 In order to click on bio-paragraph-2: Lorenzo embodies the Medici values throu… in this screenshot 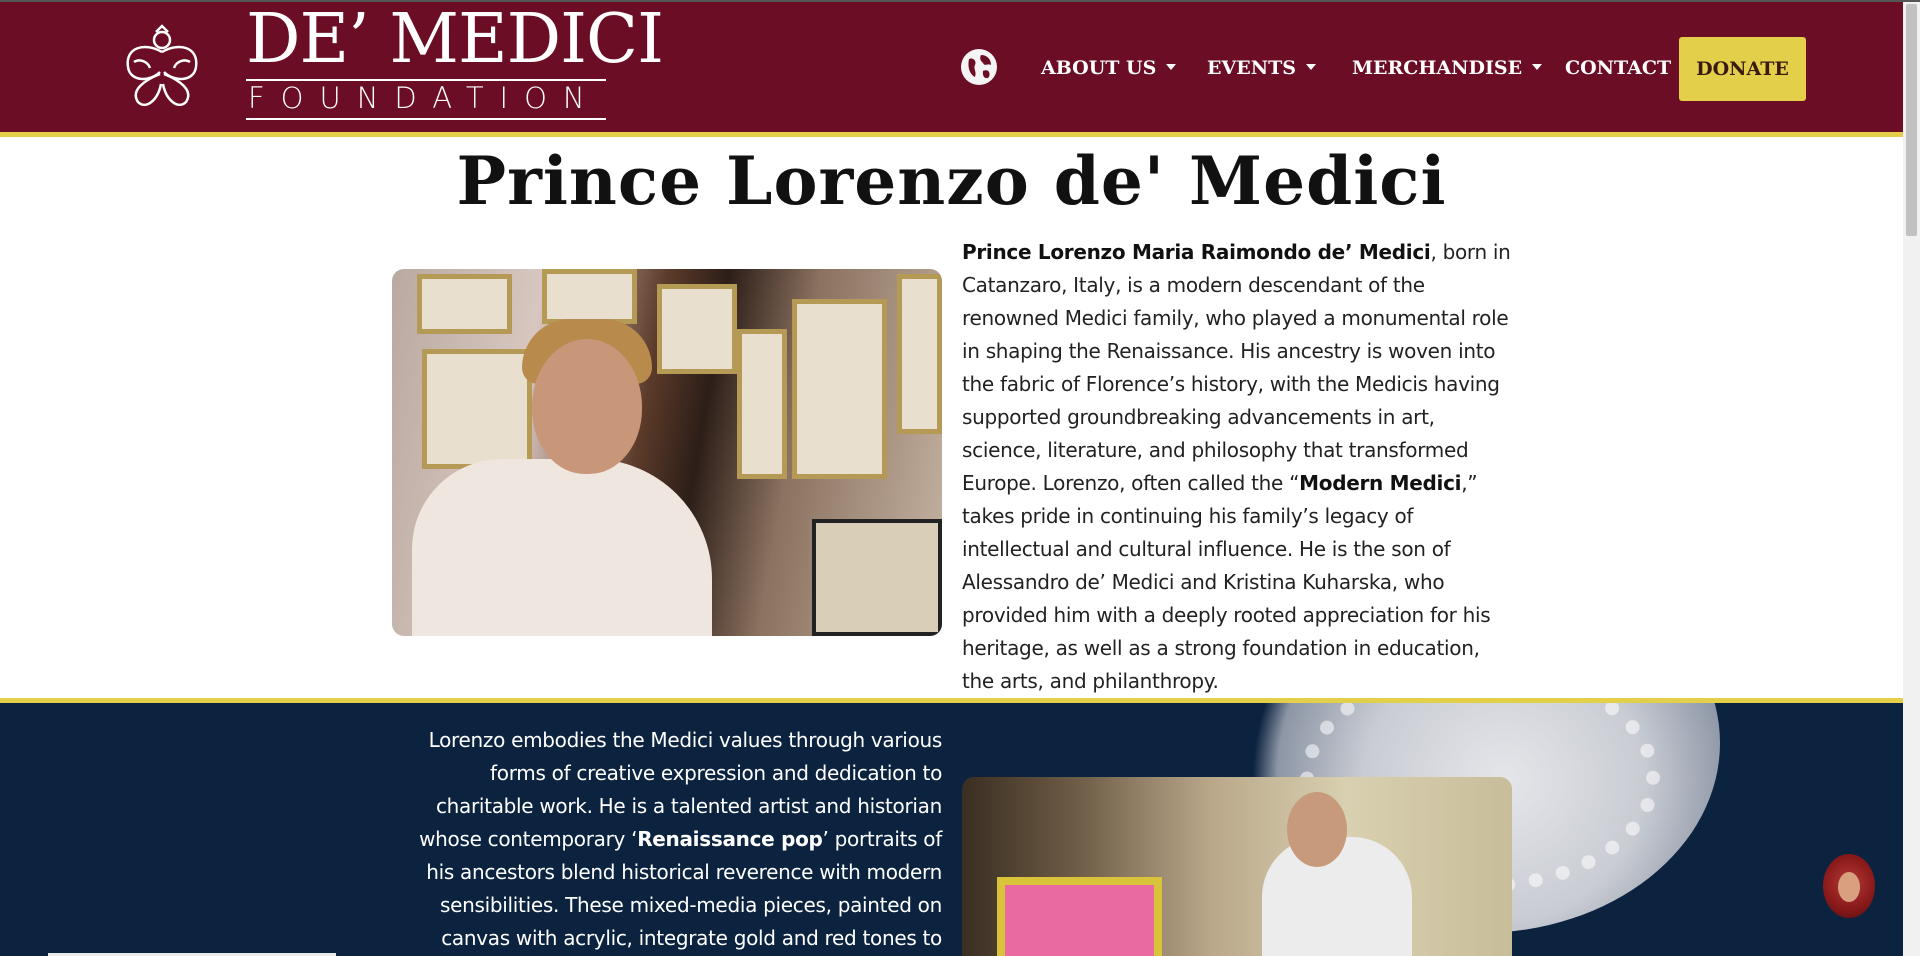, I will do `click(667, 840)`.